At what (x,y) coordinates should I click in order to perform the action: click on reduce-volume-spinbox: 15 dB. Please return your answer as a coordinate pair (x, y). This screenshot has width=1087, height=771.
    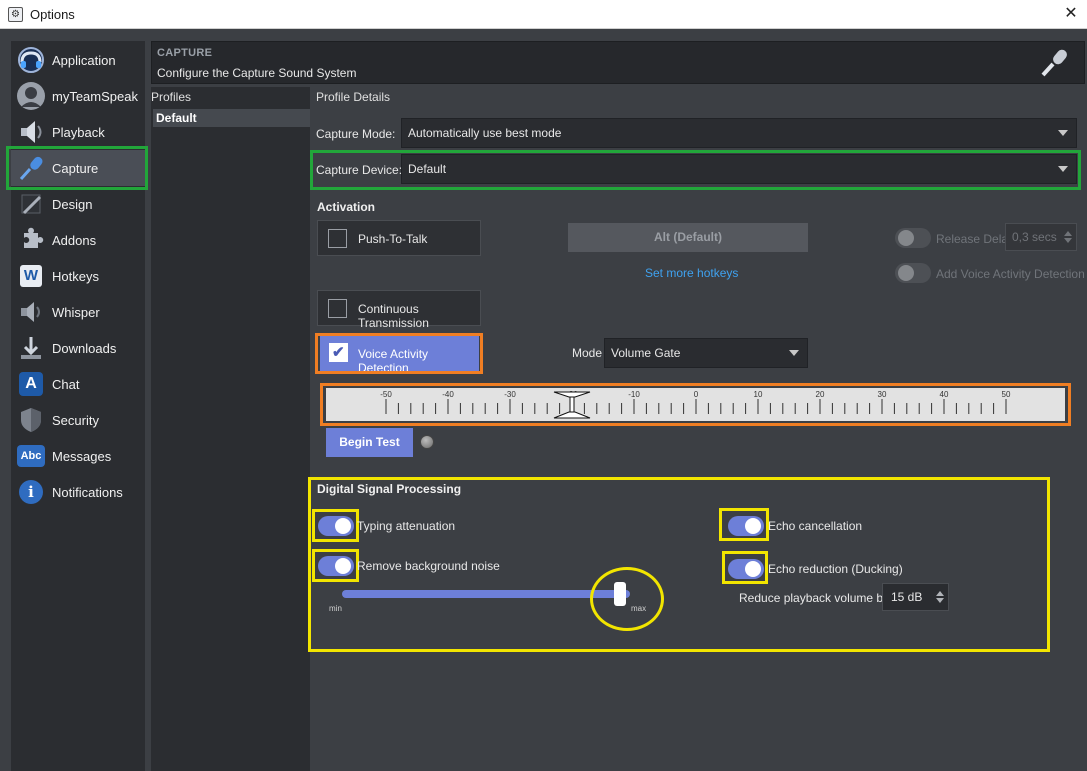
    Looking at the image, I should click on (915, 597).